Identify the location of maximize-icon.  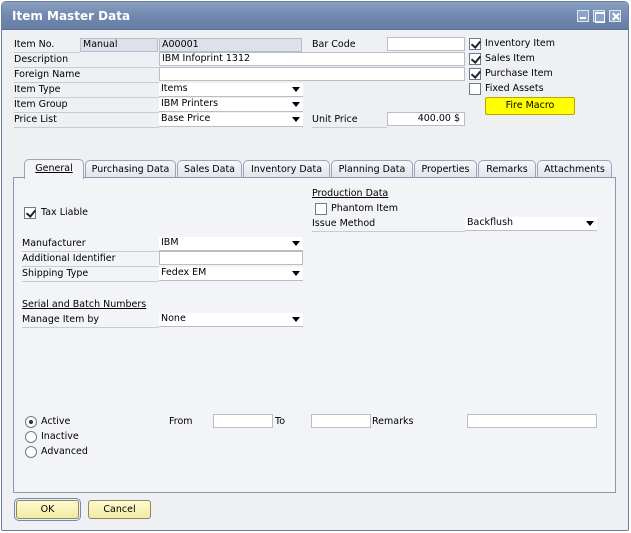
(599, 16).